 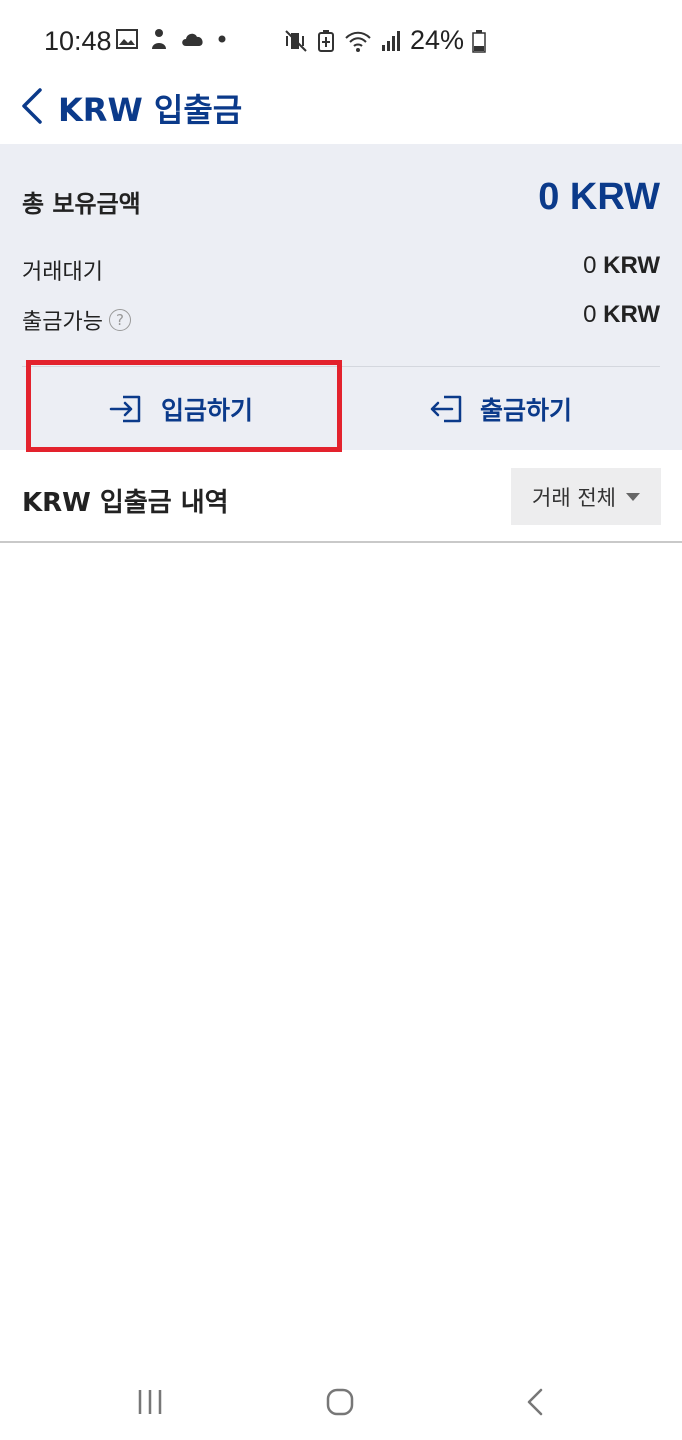 What do you see at coordinates (125, 503) in the screenshot?
I see `history-title: KRW 입출금 내역` at bounding box center [125, 503].